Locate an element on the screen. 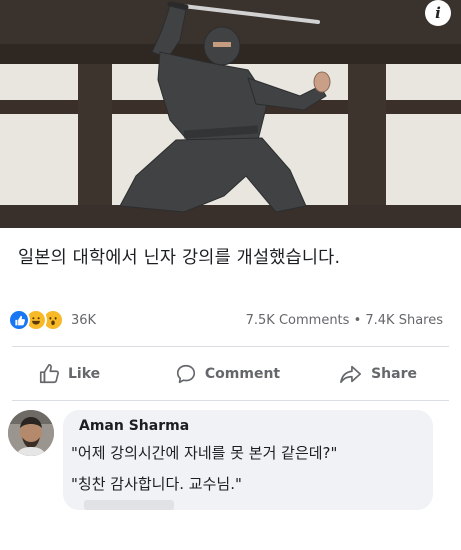 Image resolution: width=461 pixels, height=550 pixels. comment-label: Comment is located at coordinates (242, 374).